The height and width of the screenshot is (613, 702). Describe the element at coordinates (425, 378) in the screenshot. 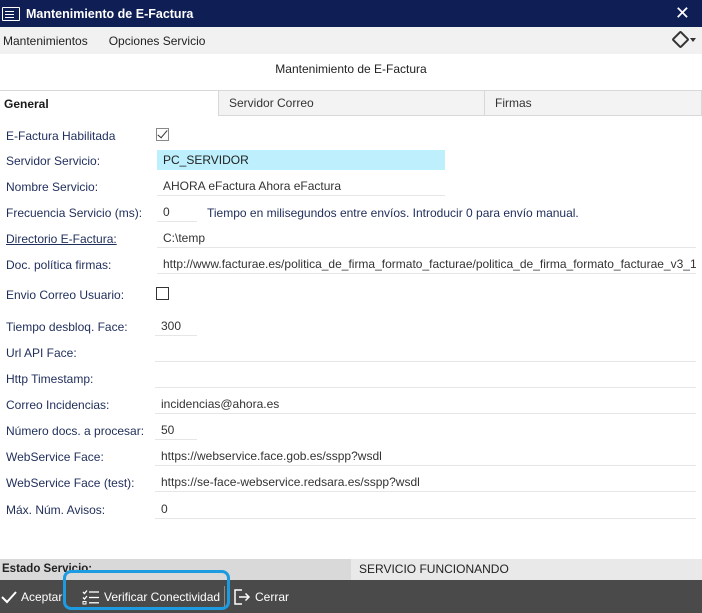

I see `input-http-timestamp` at that location.